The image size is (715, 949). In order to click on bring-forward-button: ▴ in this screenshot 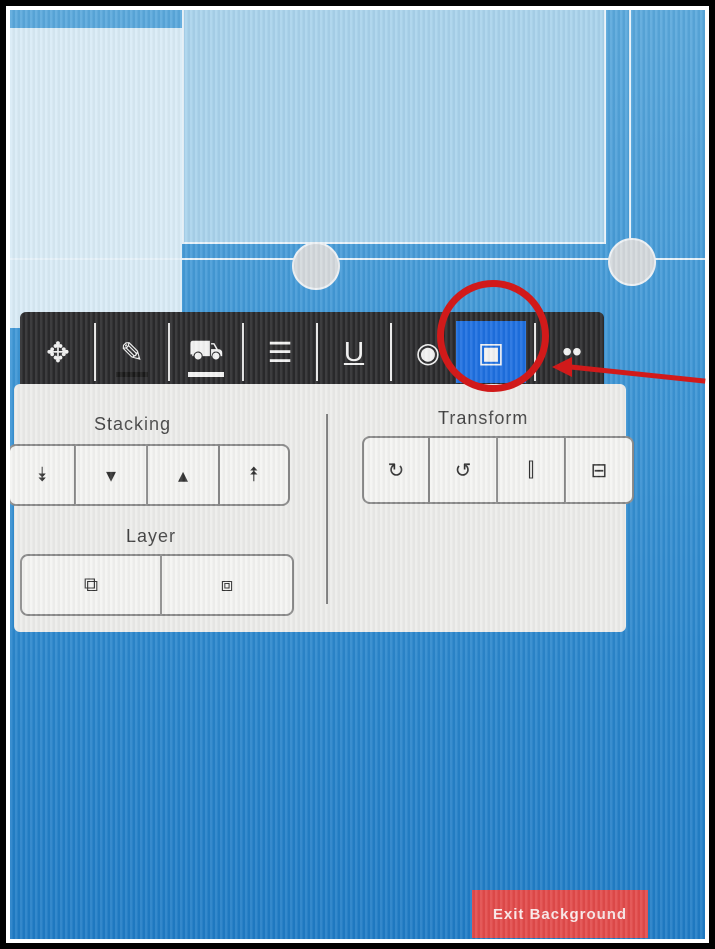, I will do `click(184, 475)`.